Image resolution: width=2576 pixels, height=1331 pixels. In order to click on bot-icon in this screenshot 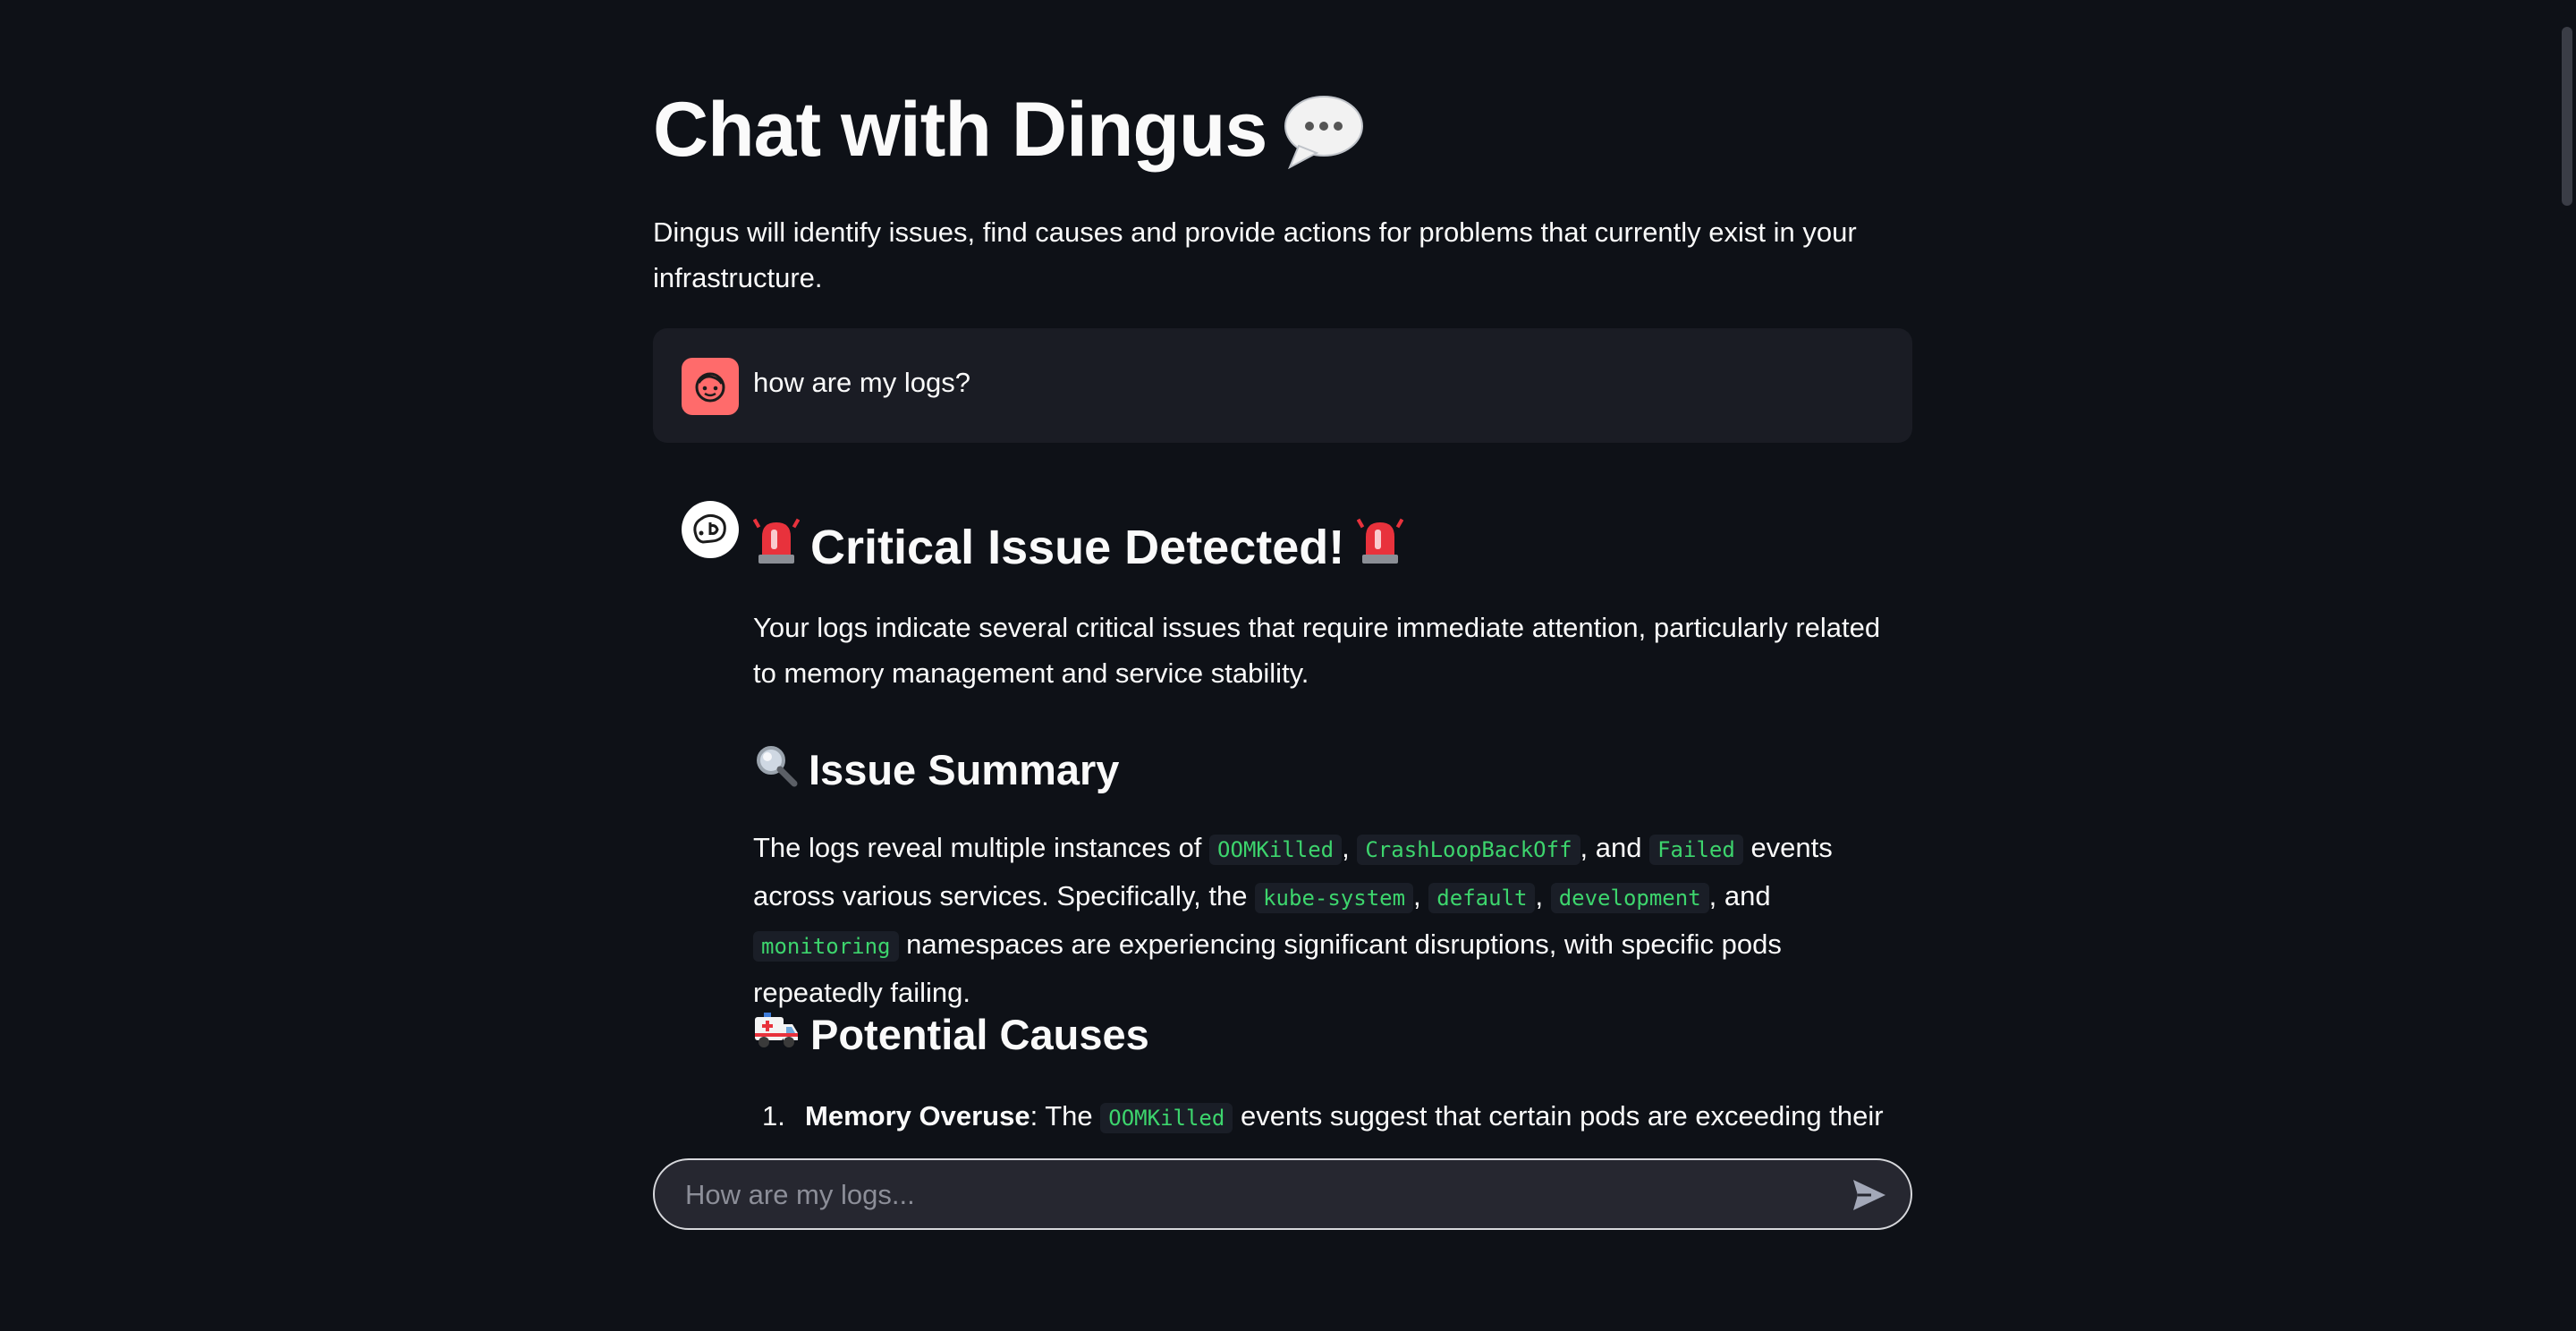, I will do `click(710, 530)`.